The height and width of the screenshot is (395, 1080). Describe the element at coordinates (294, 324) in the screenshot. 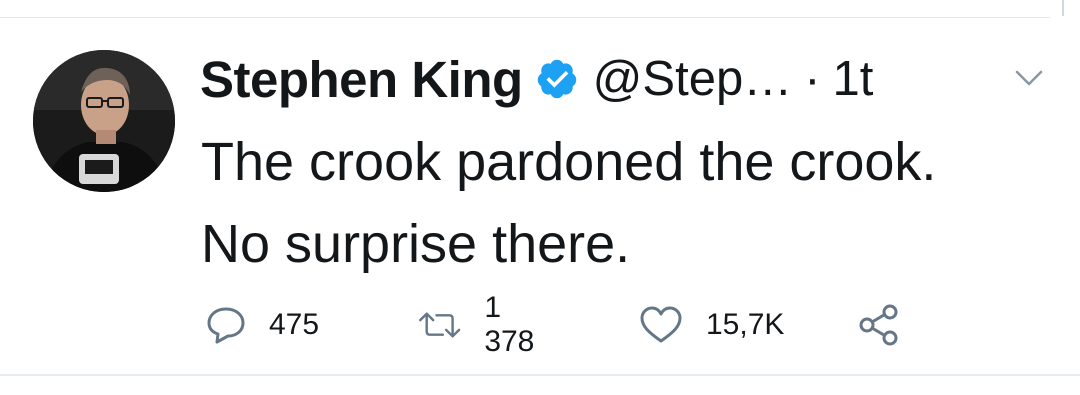

I see `reply-count: 475` at that location.